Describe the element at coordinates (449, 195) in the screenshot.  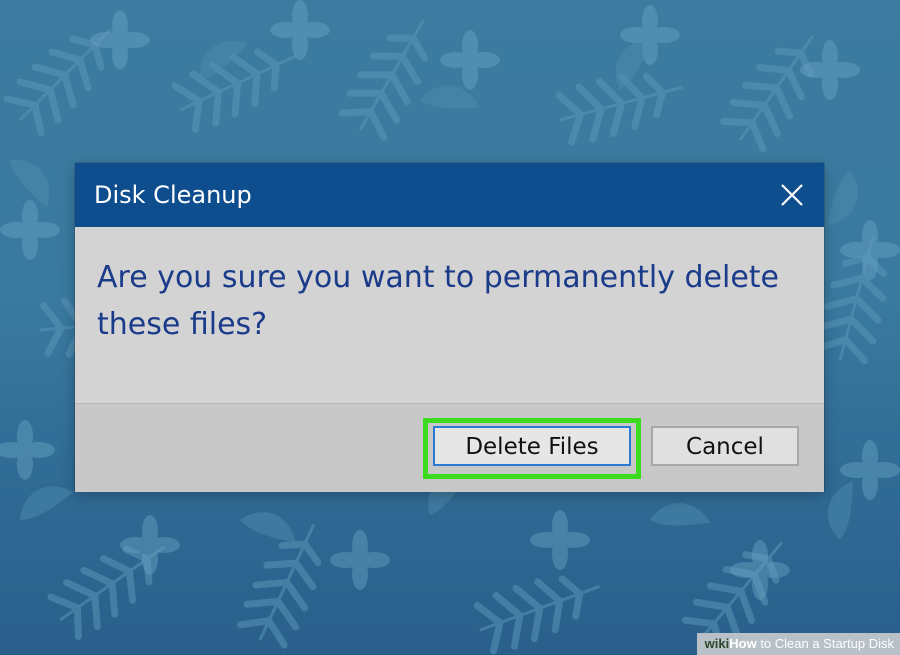
I see `dialog-title-bar: Disk Cleanup` at that location.